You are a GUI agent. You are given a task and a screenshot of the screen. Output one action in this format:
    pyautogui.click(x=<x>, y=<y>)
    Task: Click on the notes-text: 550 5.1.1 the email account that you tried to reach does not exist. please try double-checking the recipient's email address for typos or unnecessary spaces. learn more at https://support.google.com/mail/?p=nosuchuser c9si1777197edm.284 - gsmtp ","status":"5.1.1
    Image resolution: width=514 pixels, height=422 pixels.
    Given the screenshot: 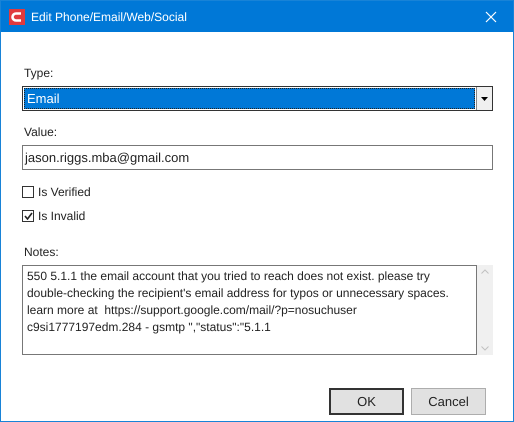 What is the action you would take?
    pyautogui.click(x=238, y=302)
    